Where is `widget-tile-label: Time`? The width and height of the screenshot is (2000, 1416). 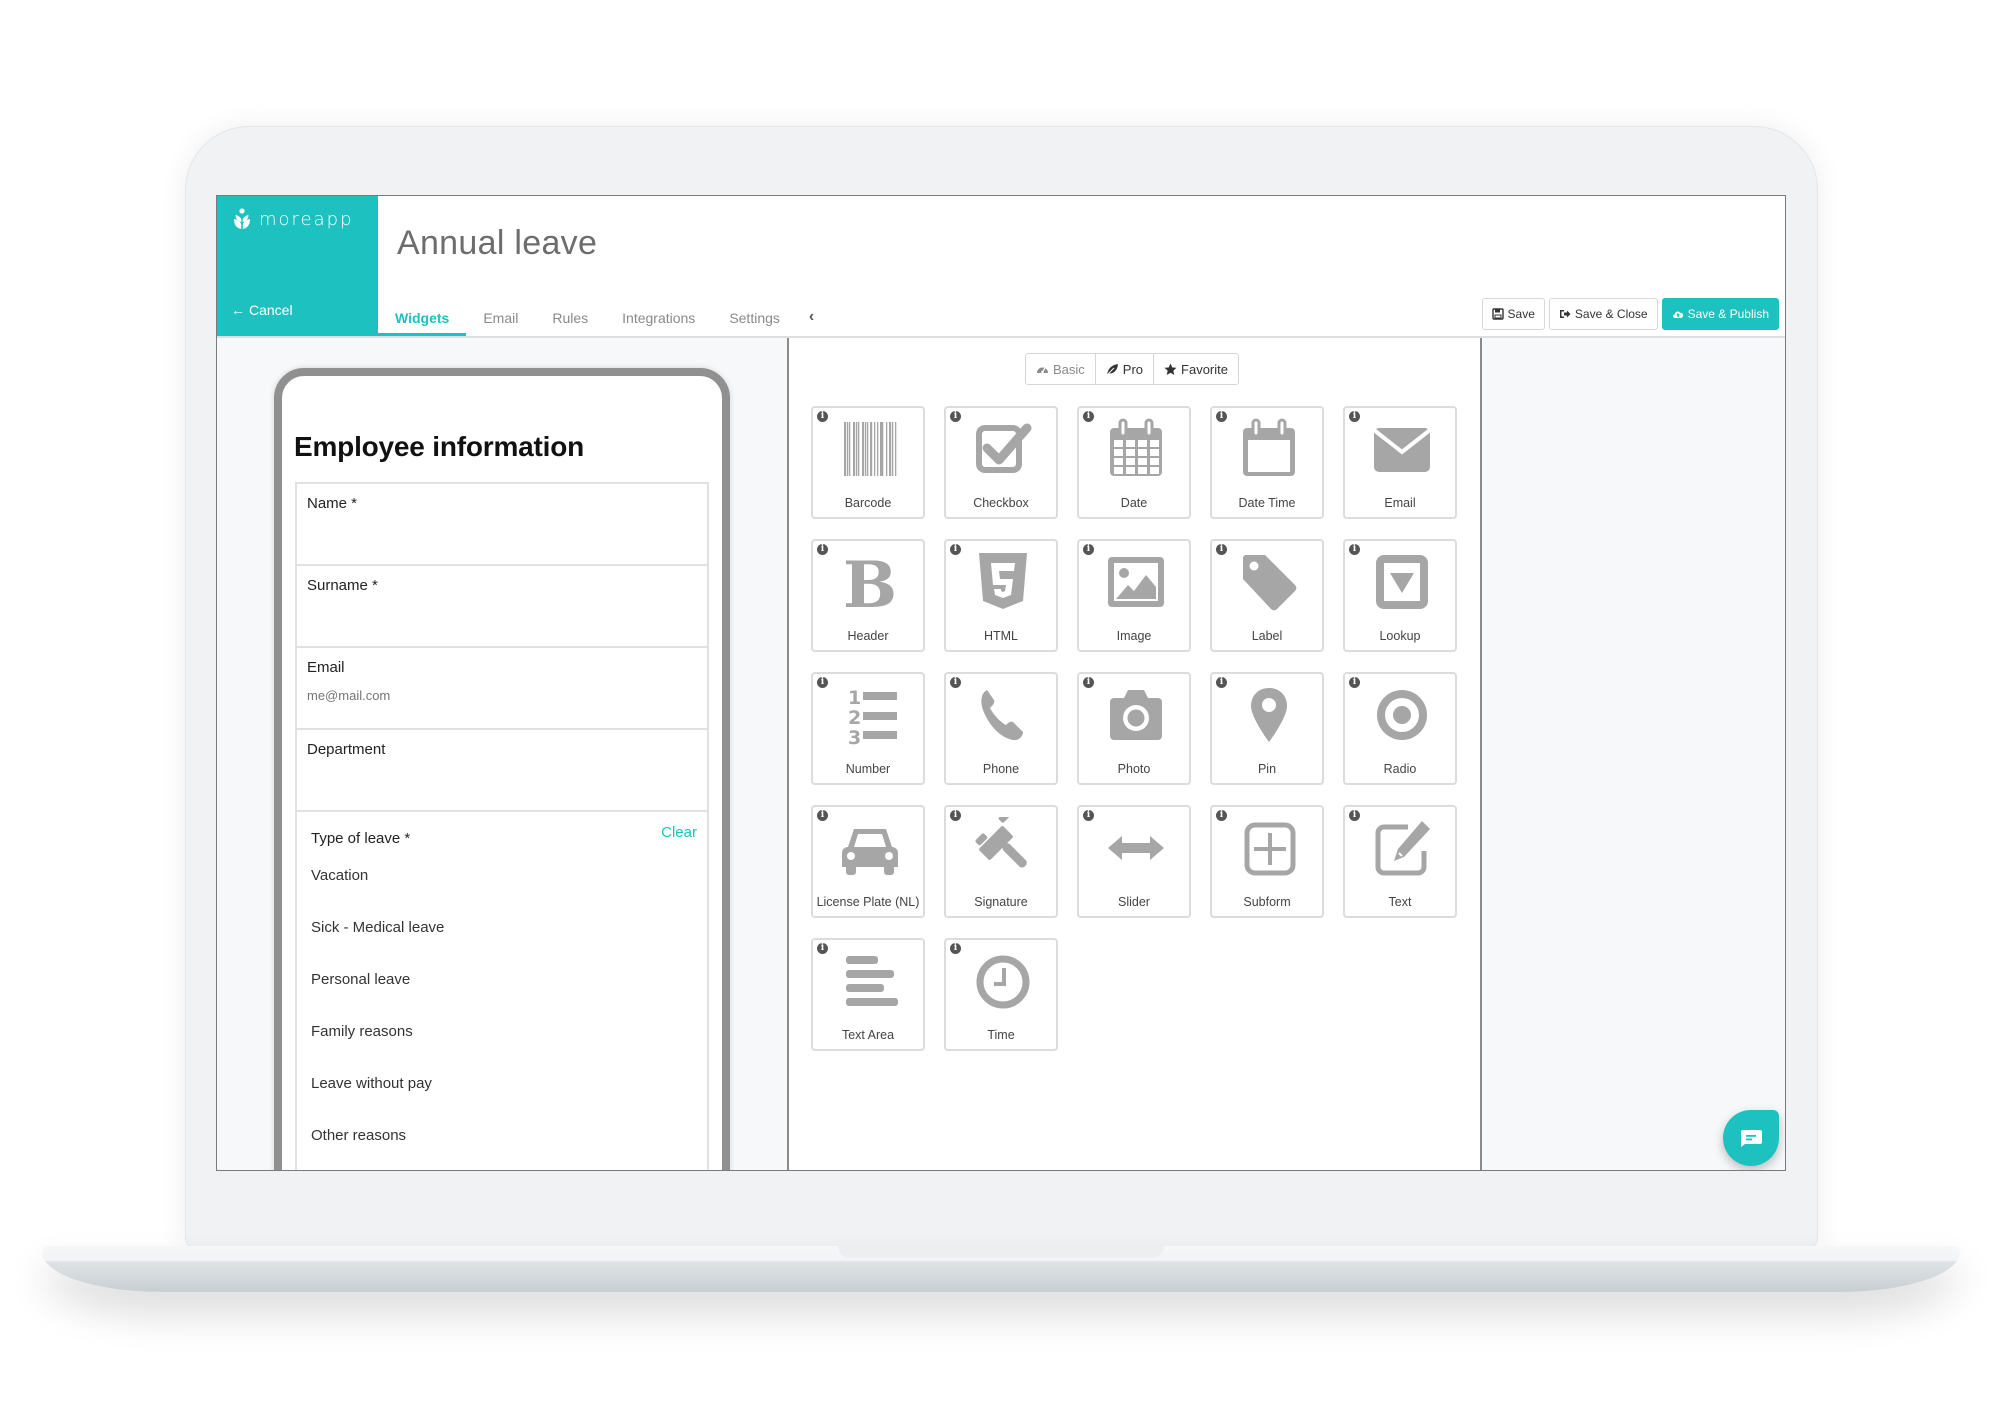 widget-tile-label: Time is located at coordinates (1001, 1035).